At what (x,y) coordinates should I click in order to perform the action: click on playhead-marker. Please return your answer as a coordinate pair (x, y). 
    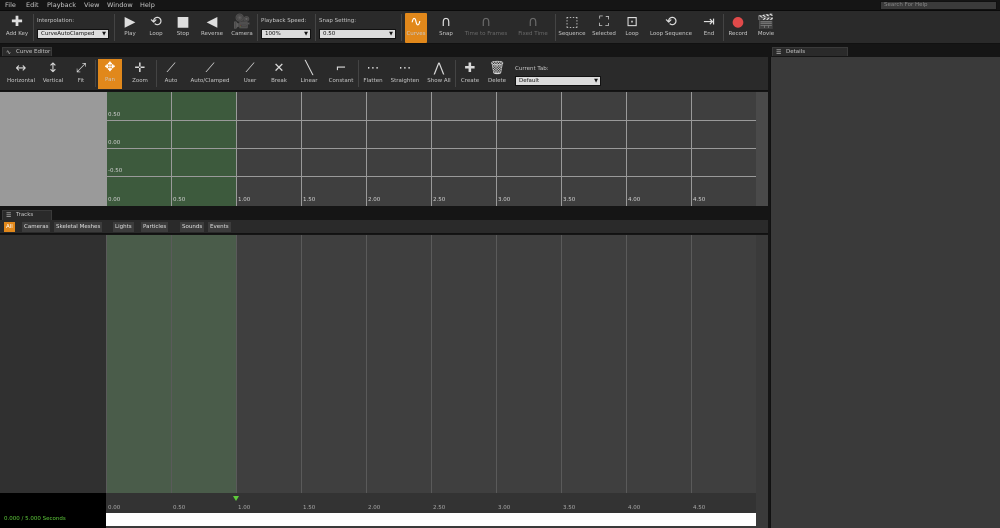
    Looking at the image, I should click on (236, 498).